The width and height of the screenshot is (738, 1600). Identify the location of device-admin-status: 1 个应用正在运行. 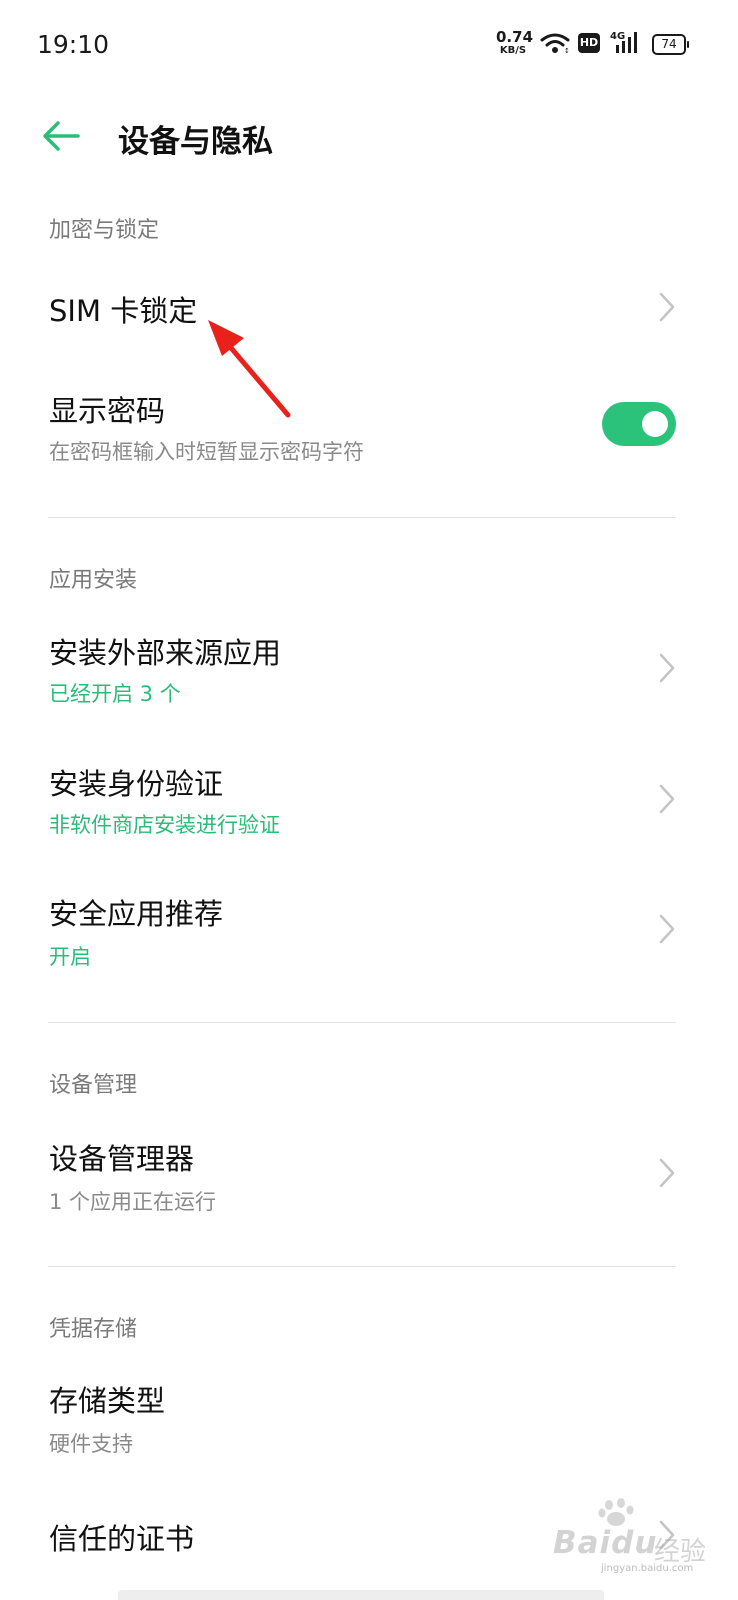
(133, 1202).